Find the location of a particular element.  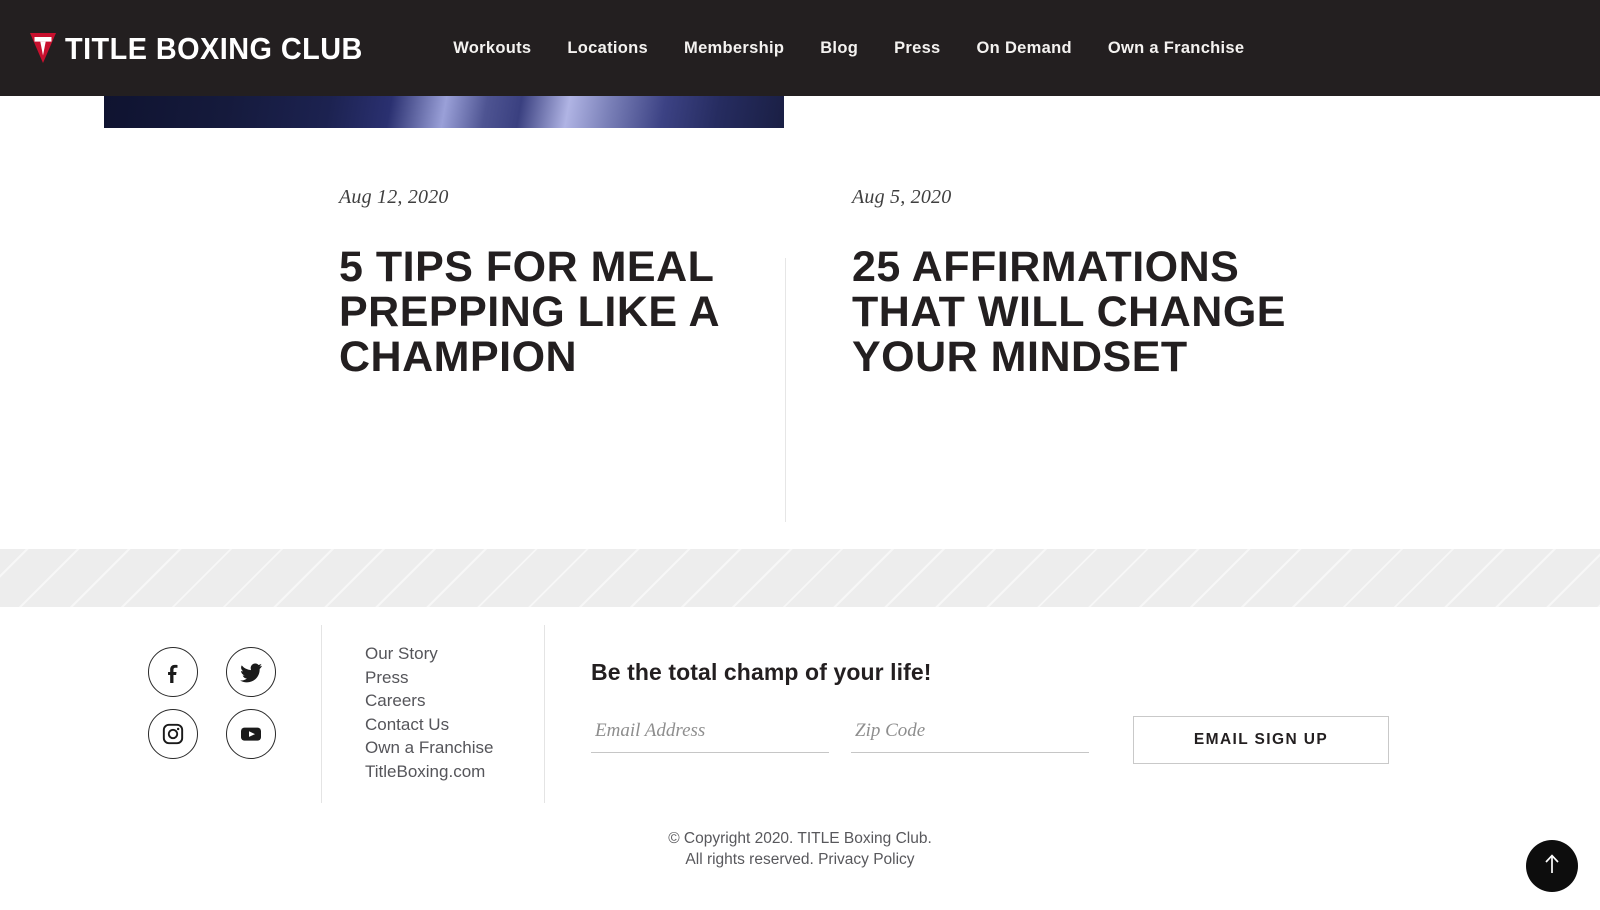

nav-item-workouts: Workouts is located at coordinates (492, 48).